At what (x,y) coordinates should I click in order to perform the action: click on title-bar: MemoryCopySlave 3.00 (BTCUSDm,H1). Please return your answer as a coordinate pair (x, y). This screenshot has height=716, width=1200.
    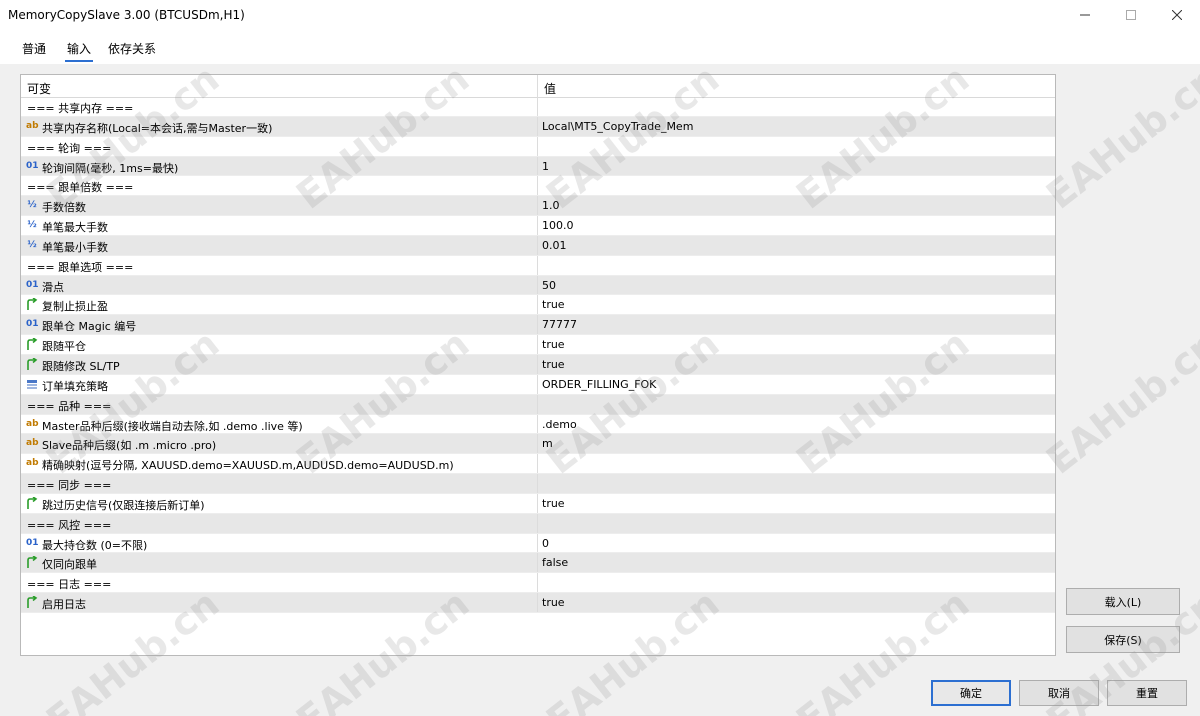
    Looking at the image, I should click on (600, 15).